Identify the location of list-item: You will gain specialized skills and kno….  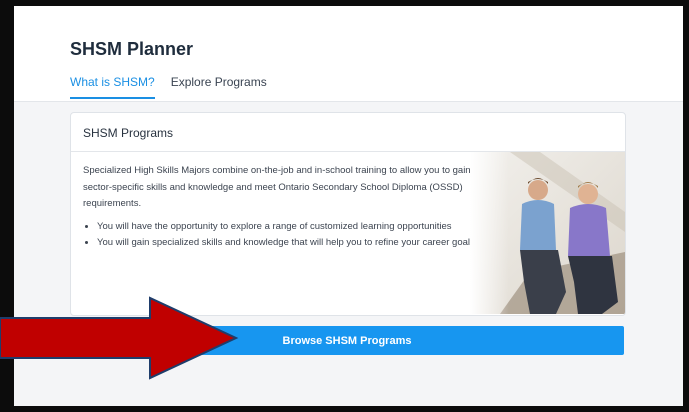
(290, 243).